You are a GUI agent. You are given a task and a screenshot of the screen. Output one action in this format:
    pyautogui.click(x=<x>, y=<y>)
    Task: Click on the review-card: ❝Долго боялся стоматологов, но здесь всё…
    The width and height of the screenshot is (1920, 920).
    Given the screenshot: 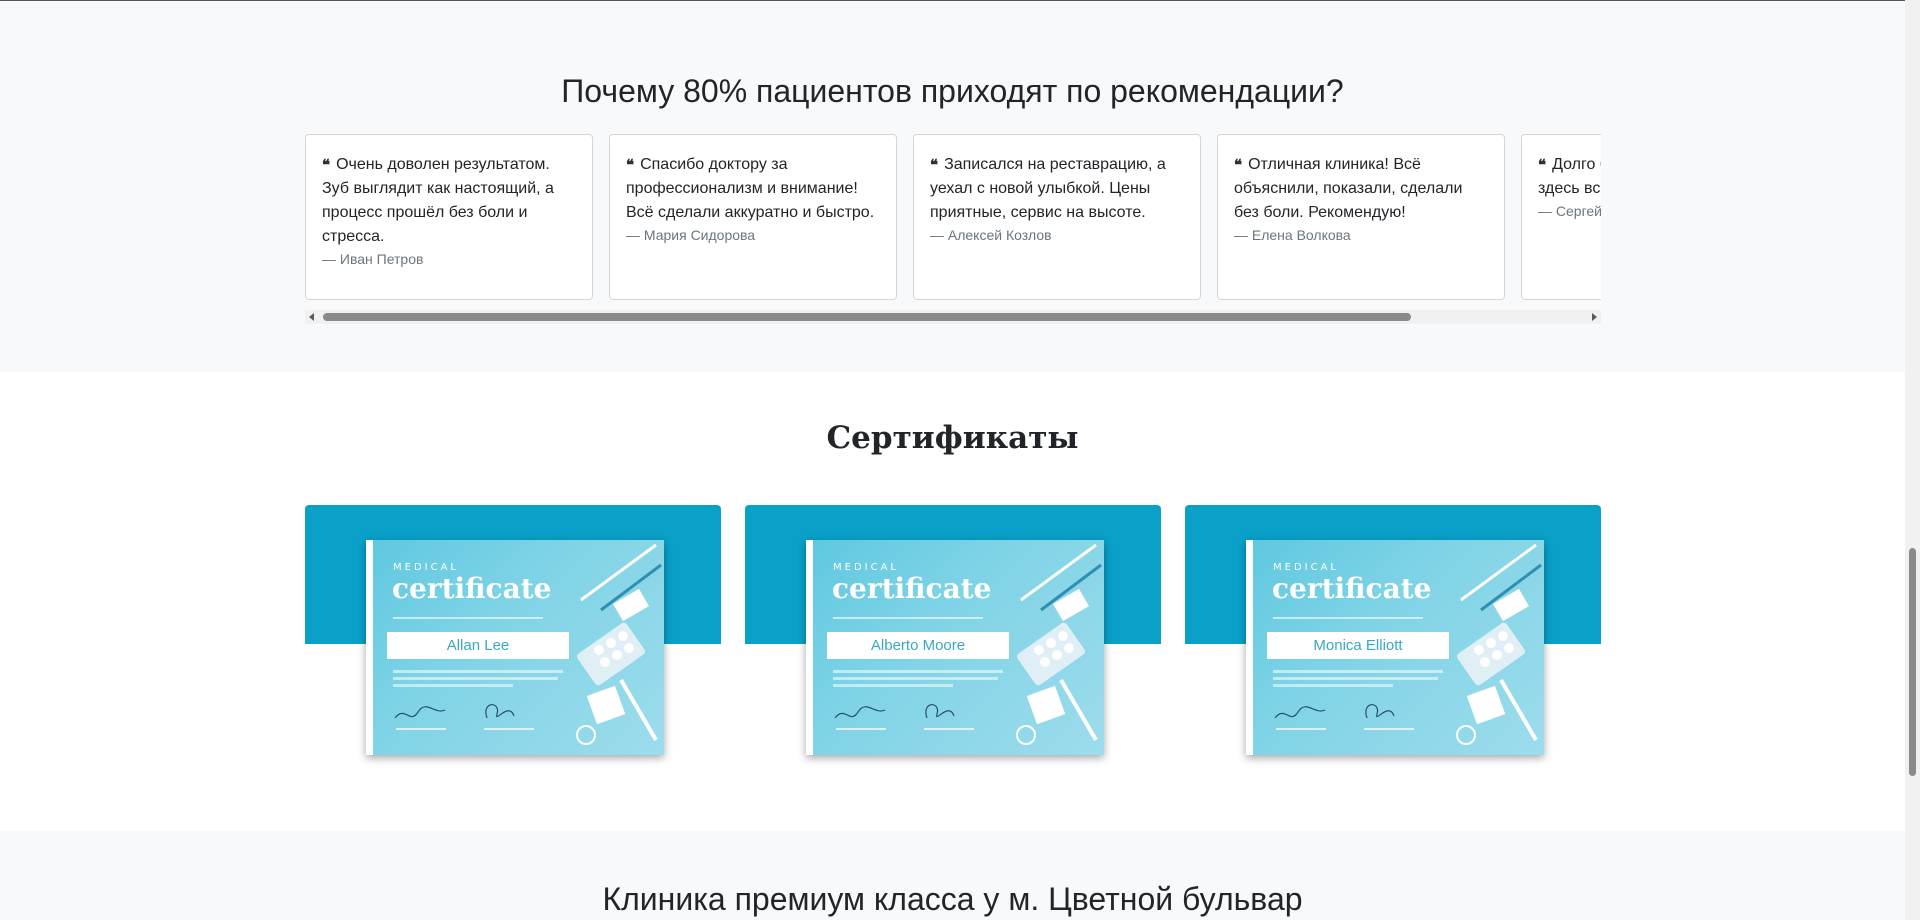 What is the action you would take?
    pyautogui.click(x=1561, y=217)
    